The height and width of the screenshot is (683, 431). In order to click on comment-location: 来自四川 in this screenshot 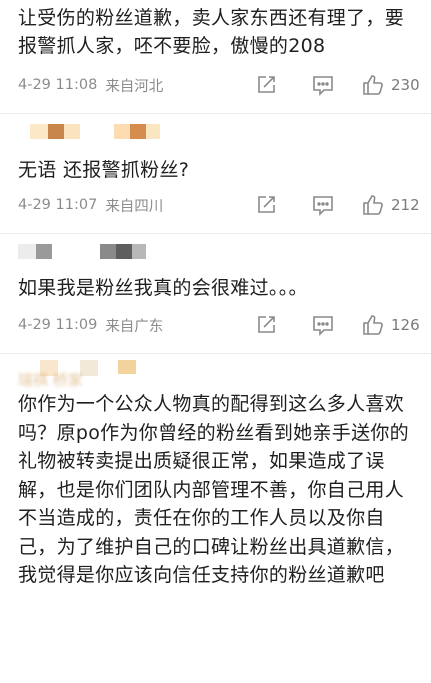, I will do `click(134, 206)`.